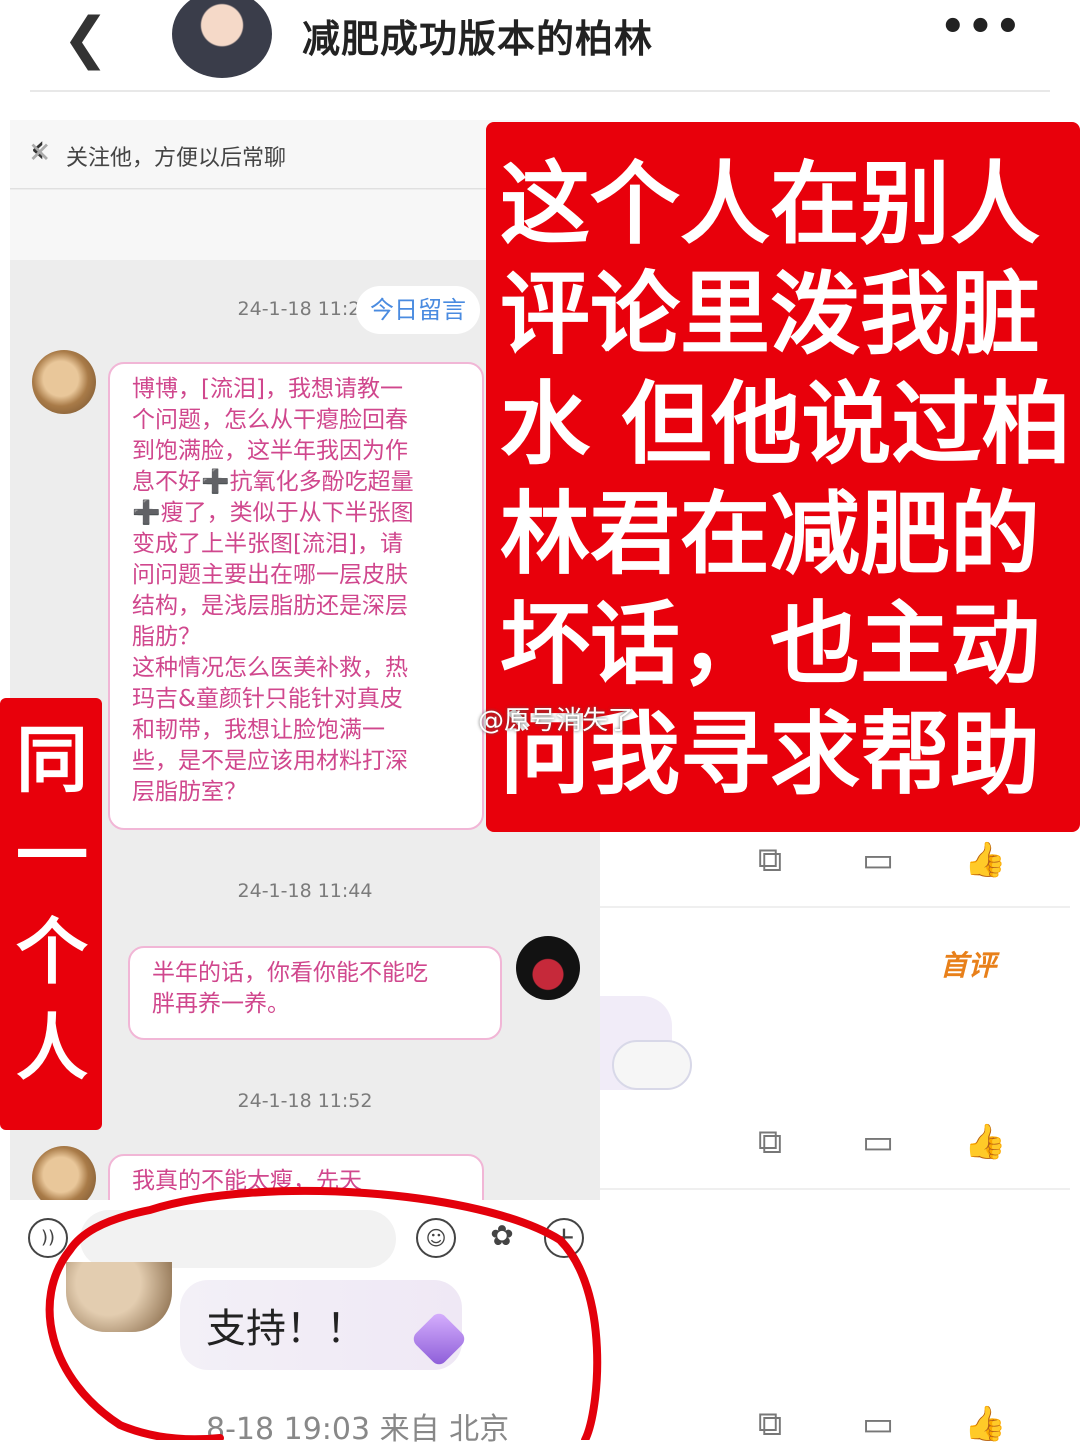 The width and height of the screenshot is (1080, 1448). Describe the element at coordinates (456, 718) in the screenshot. I see `weibo-logo-icon` at that location.